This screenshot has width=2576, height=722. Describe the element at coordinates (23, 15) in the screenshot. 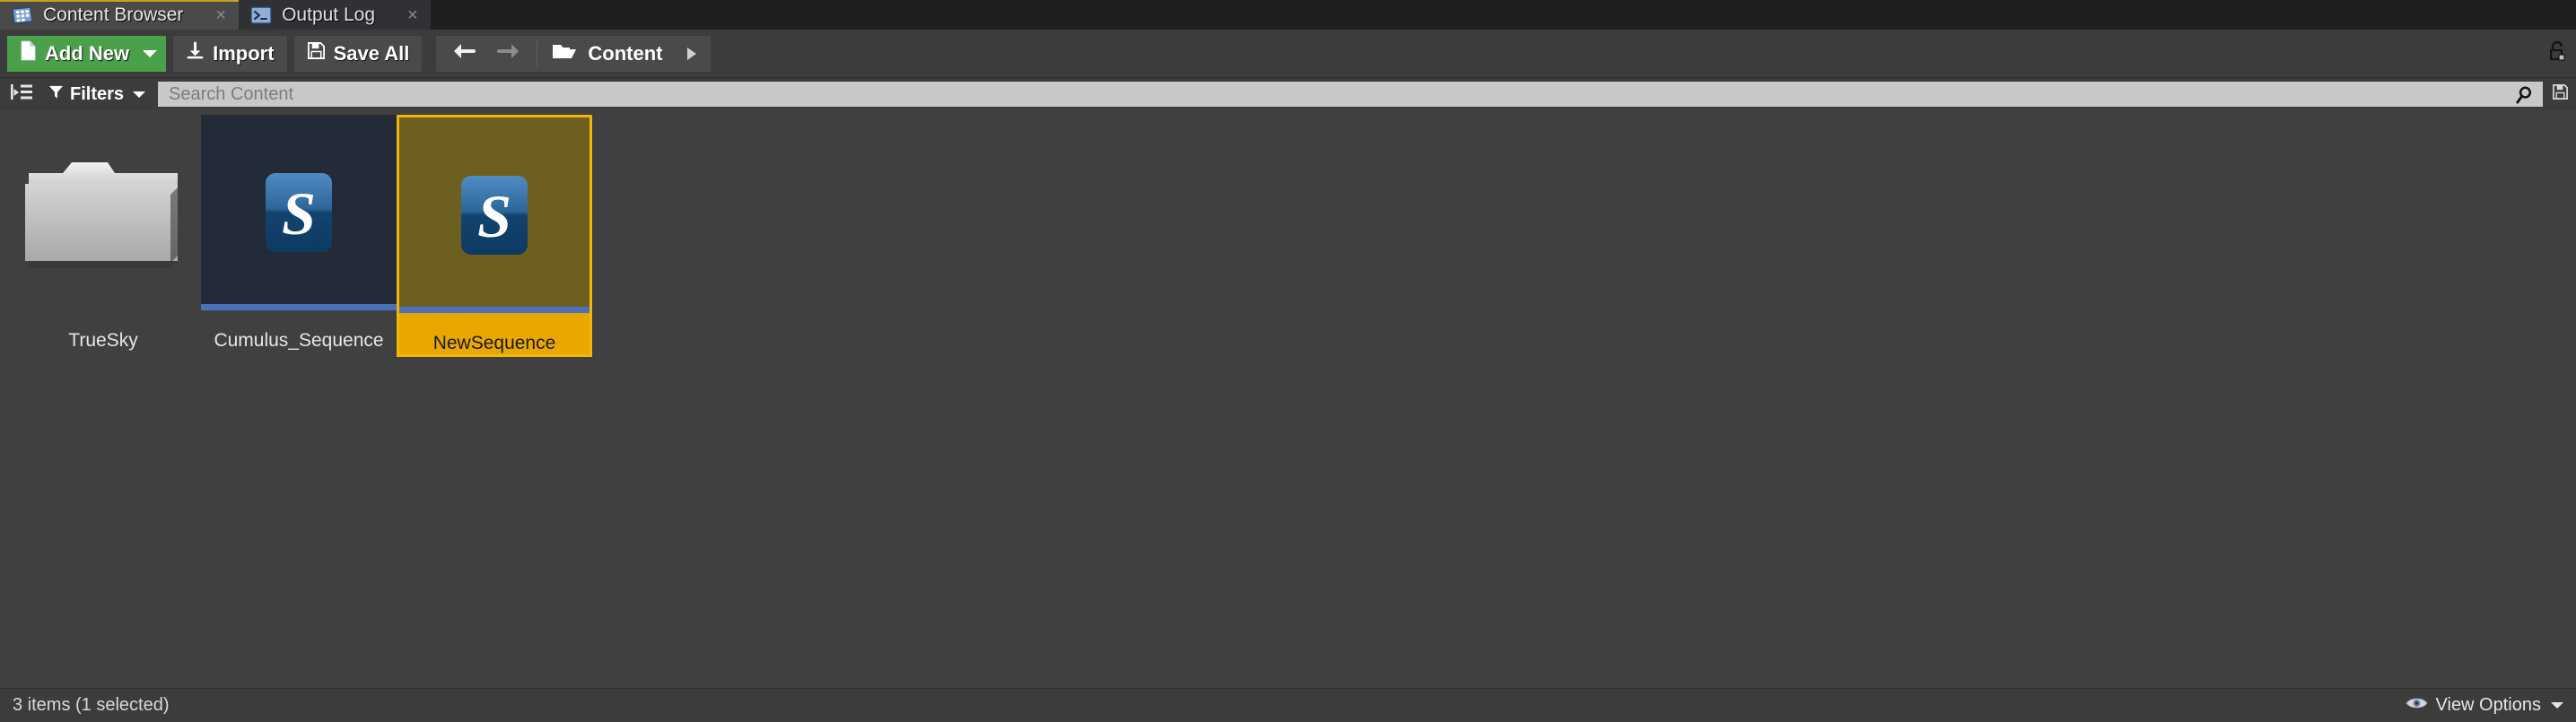

I see `content-browser-icon` at that location.